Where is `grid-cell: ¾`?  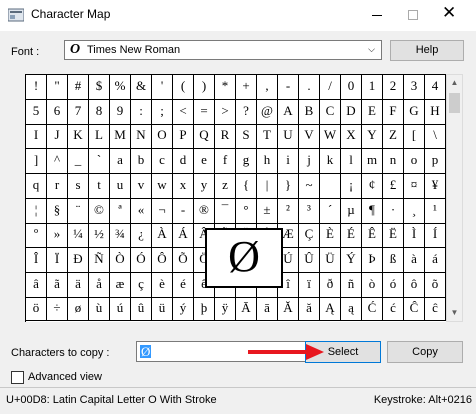 grid-cell: ¾ is located at coordinates (120, 236).